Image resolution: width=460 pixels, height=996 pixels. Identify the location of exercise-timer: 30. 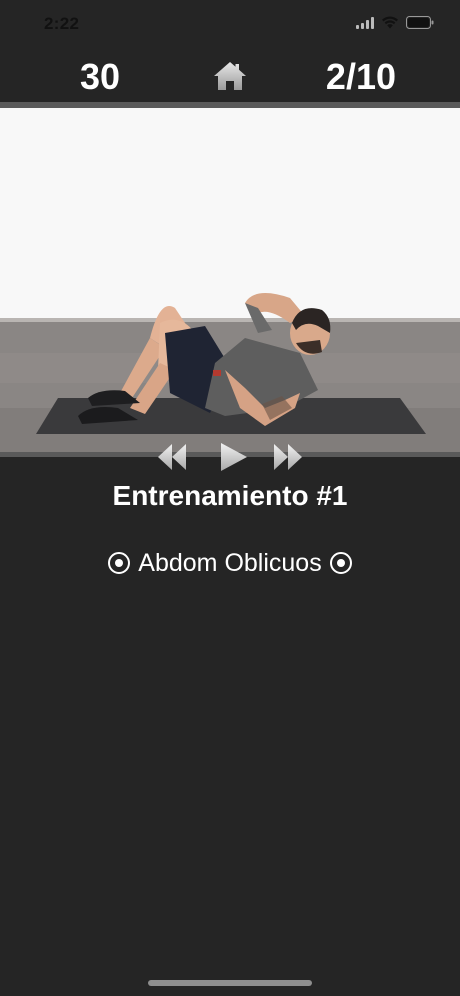
(100, 76).